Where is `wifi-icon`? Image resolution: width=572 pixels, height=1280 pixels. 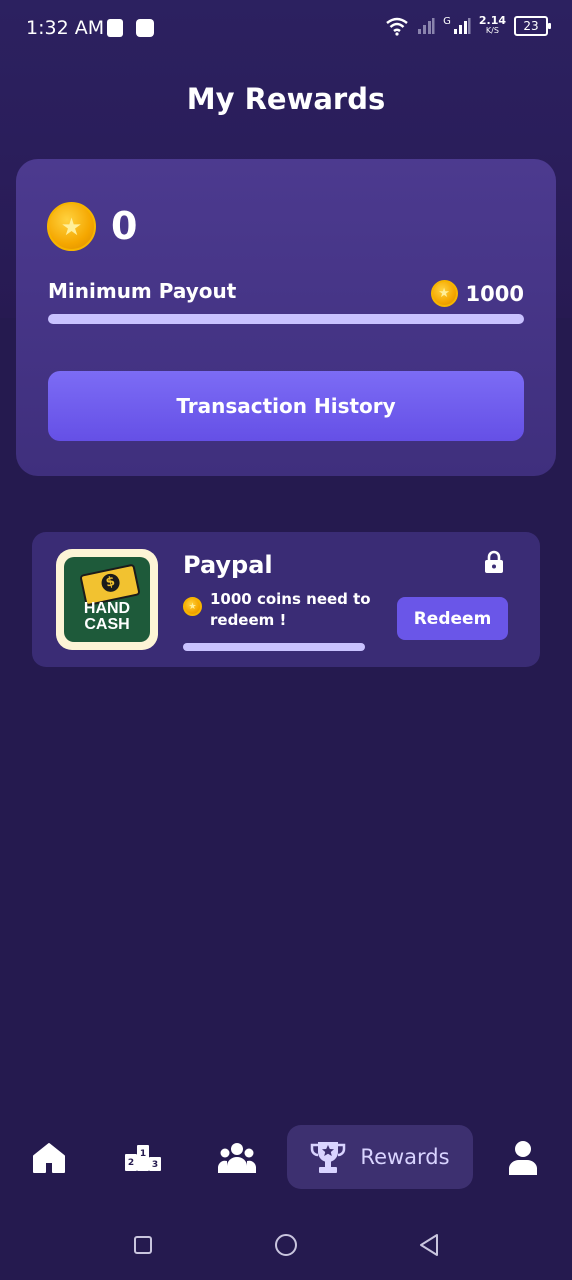
wifi-icon is located at coordinates (397, 26).